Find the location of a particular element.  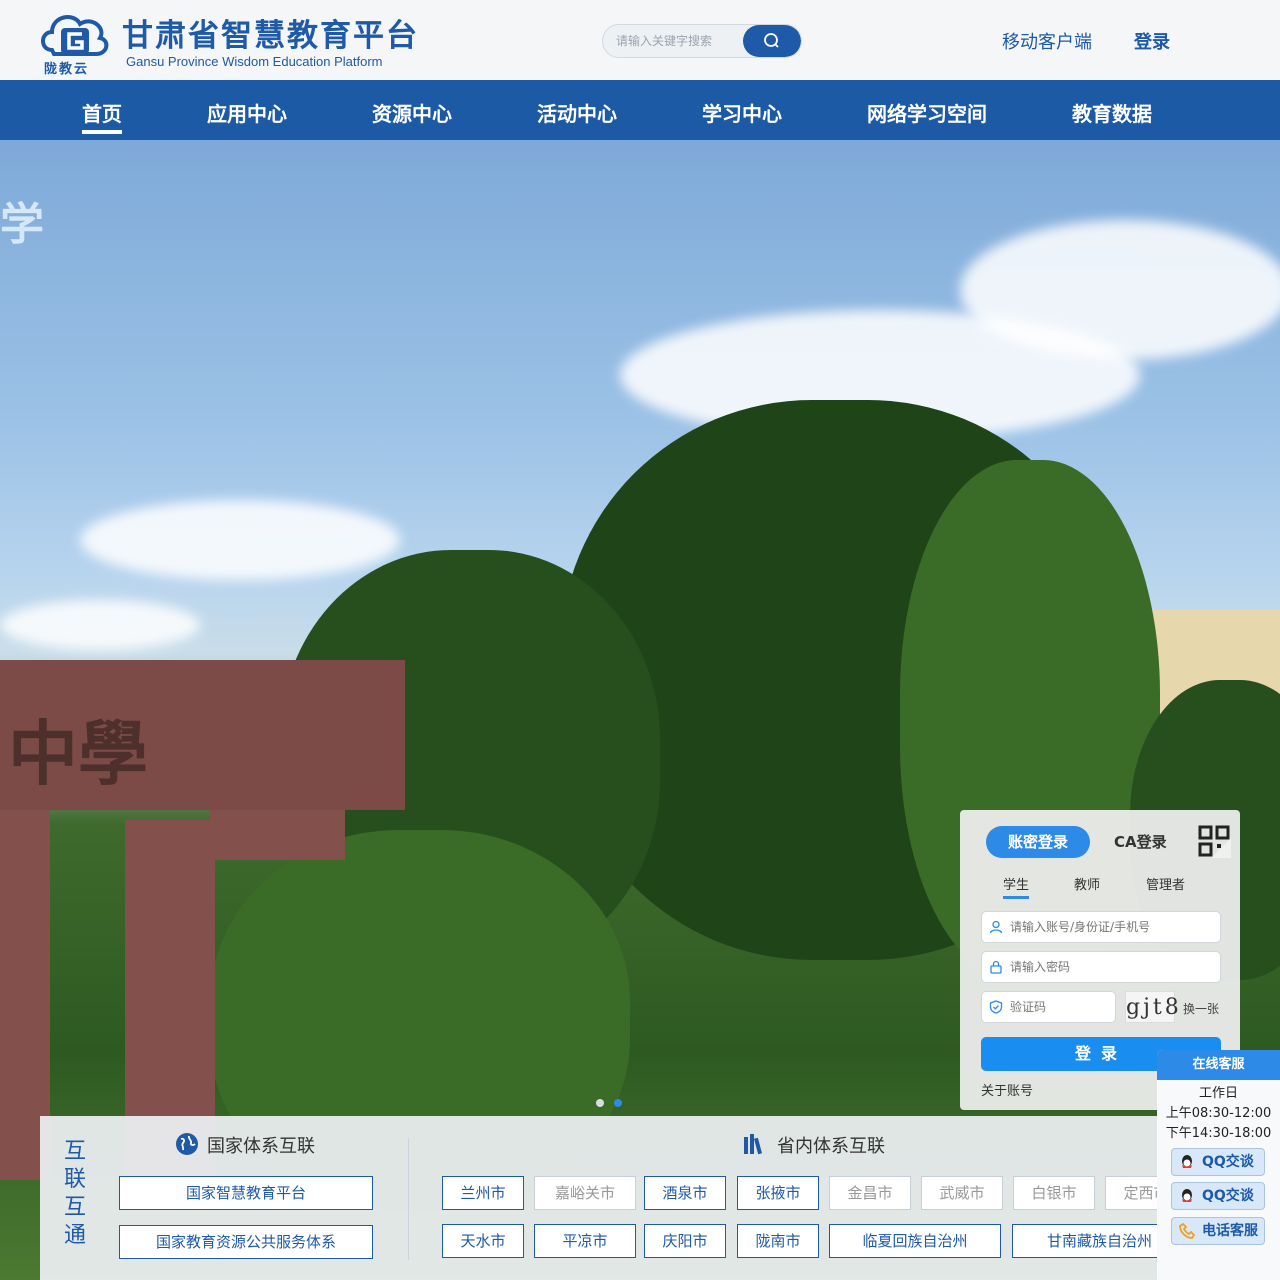

captcha-field is located at coordinates (1048, 1007).